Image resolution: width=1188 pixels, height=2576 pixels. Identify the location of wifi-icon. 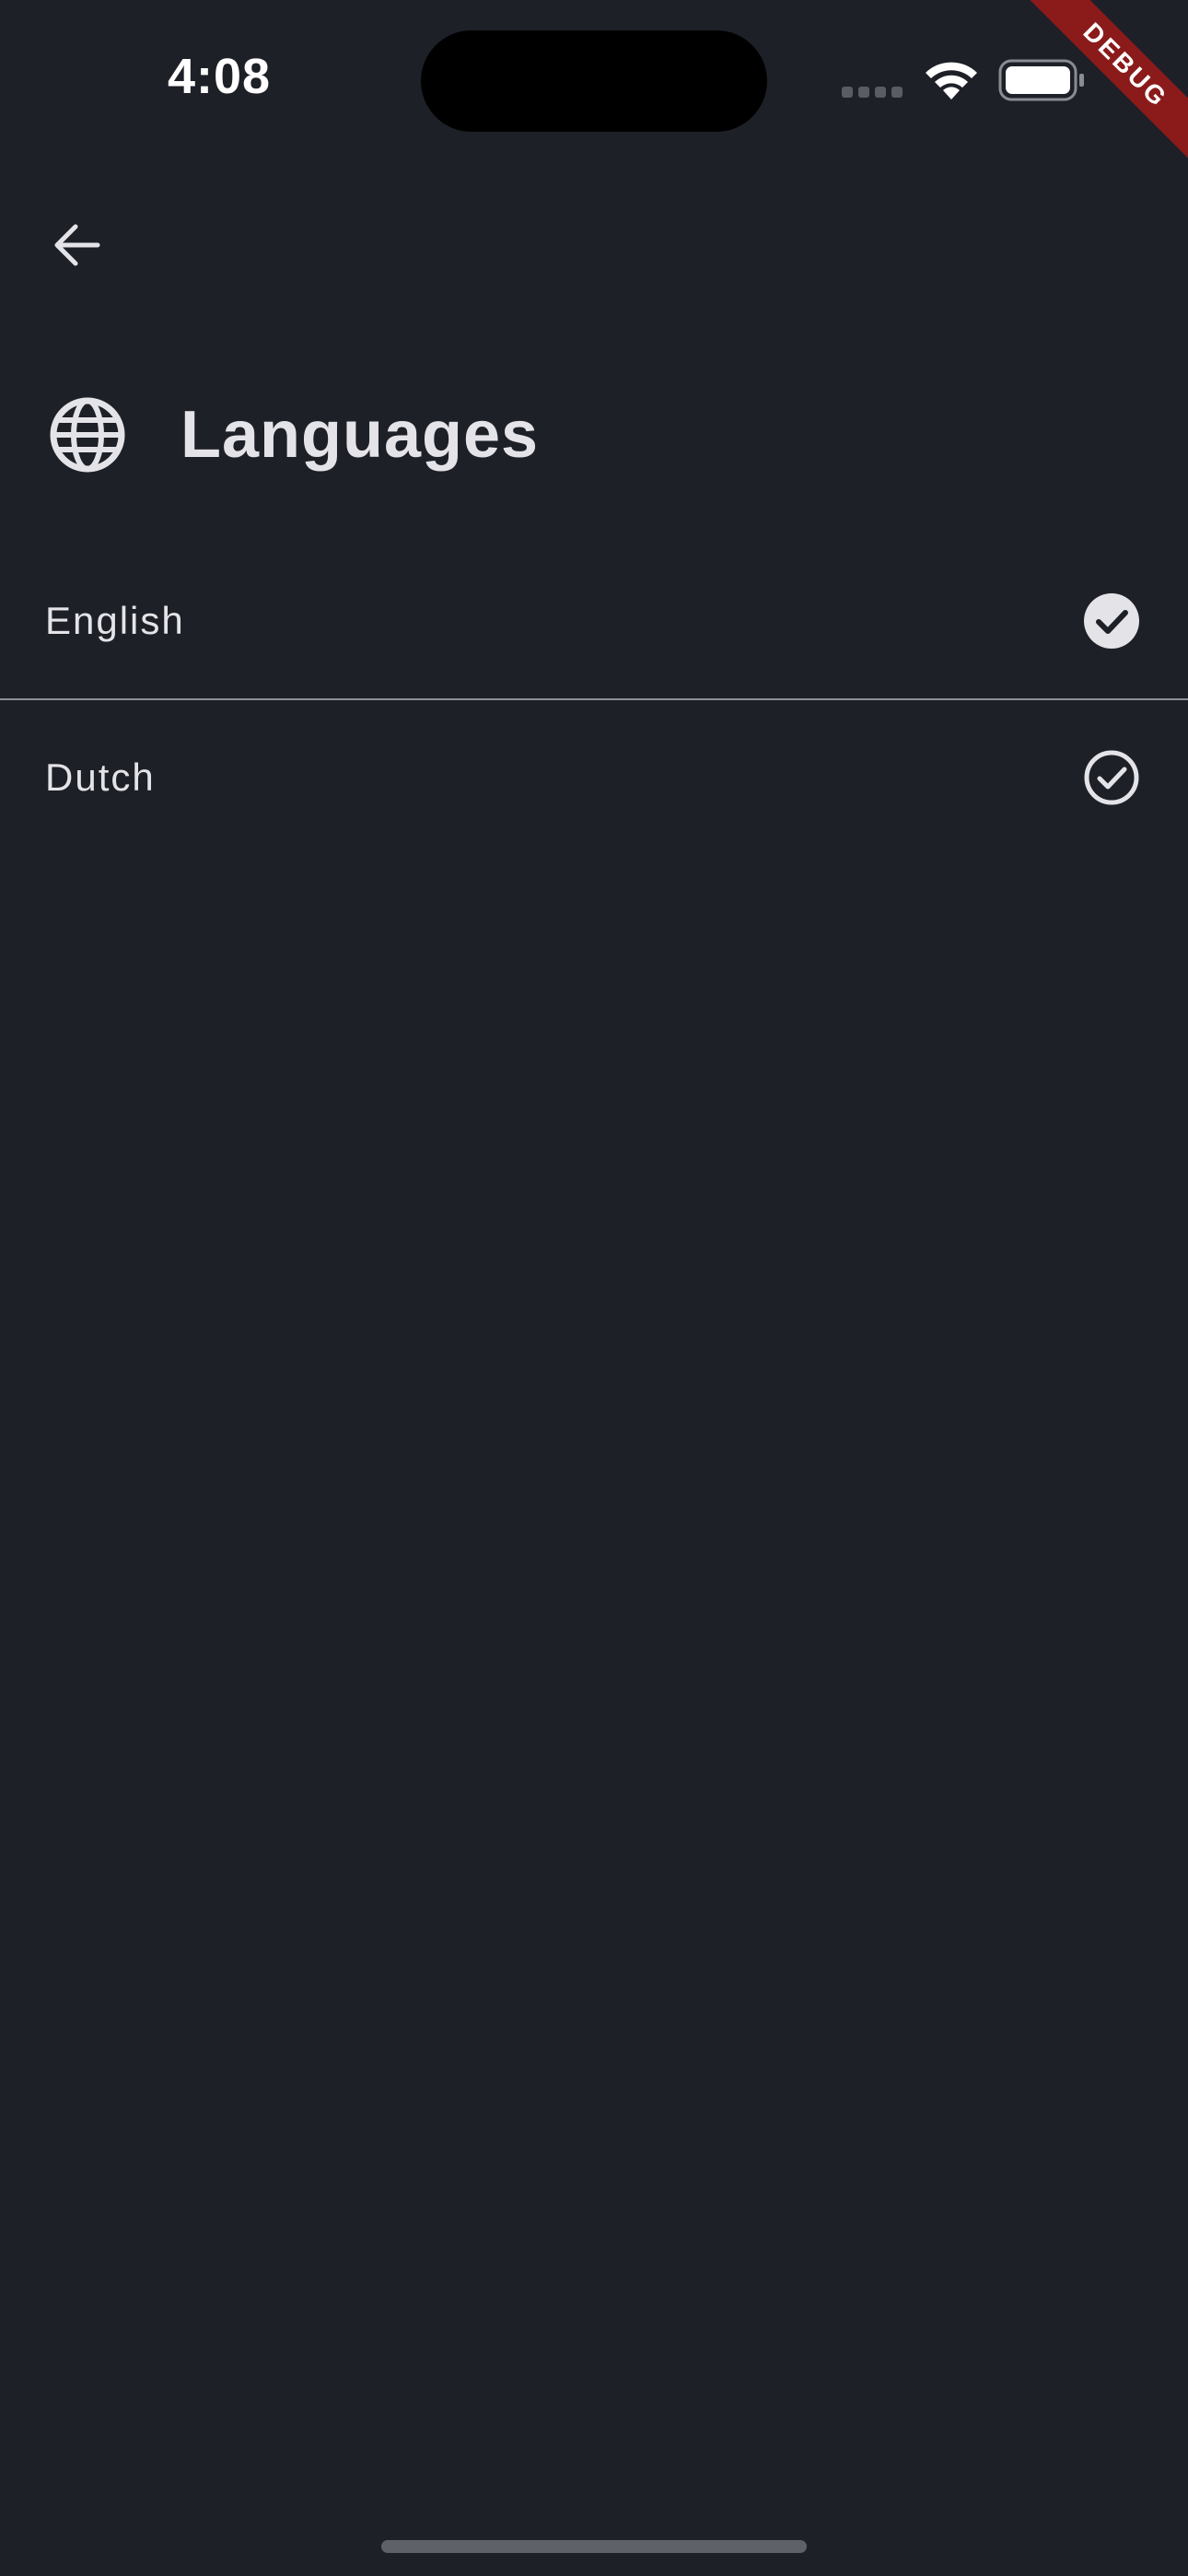
(951, 81).